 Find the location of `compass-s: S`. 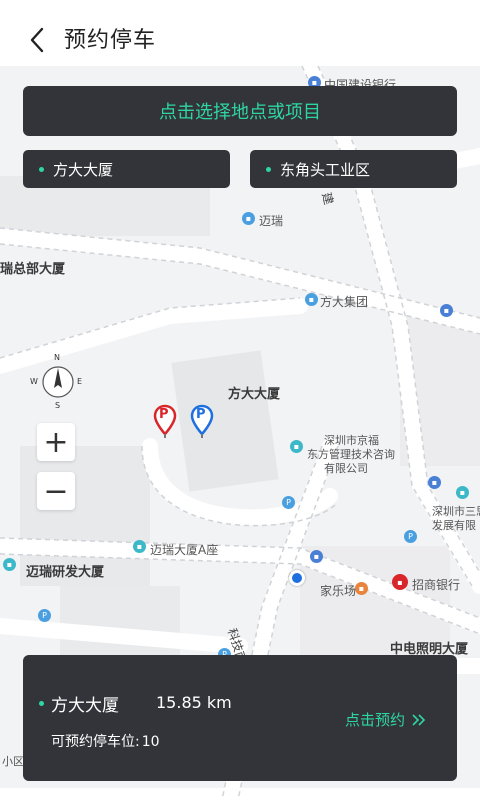

compass-s: S is located at coordinates (58, 405).